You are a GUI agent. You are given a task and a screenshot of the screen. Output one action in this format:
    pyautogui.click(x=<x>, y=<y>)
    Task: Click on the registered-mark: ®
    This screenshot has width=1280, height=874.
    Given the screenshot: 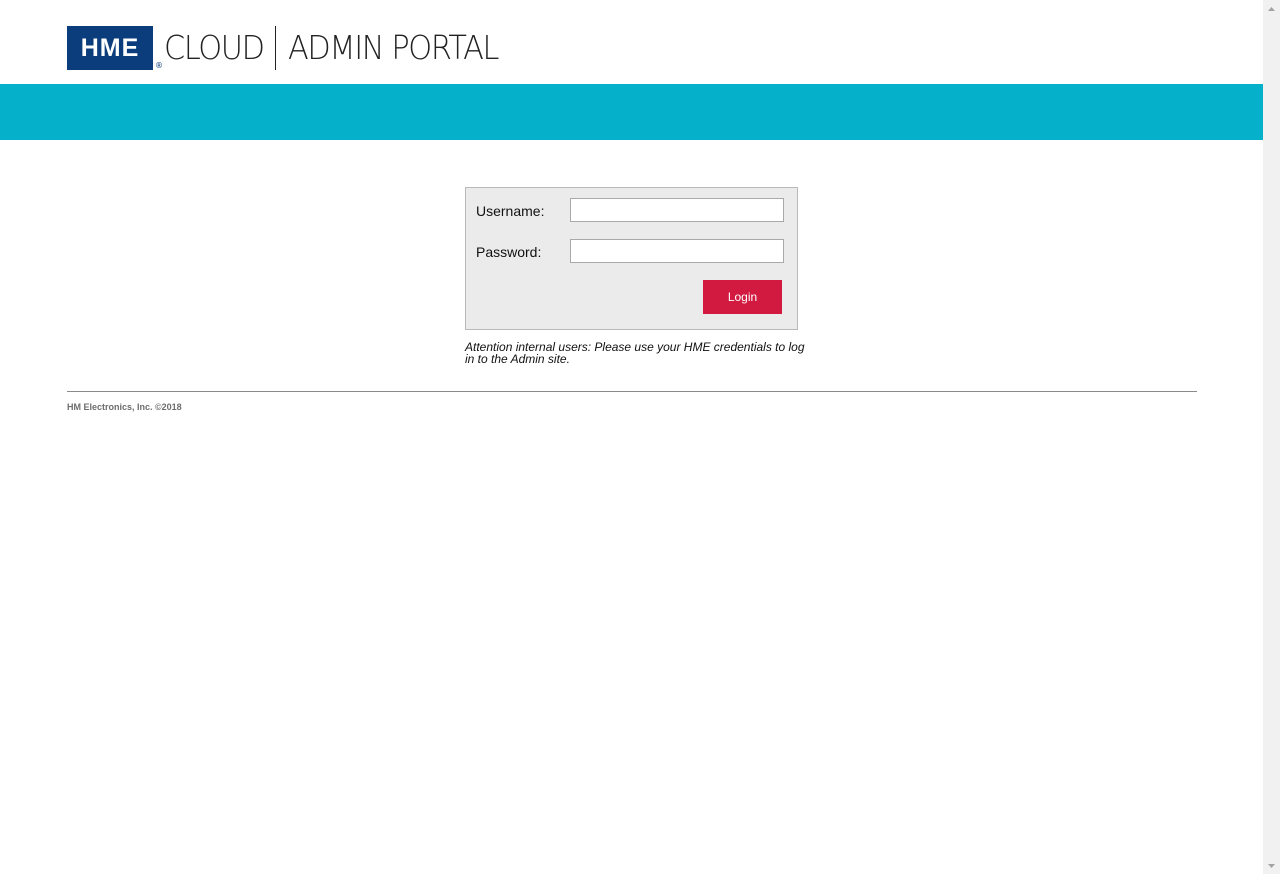 What is the action you would take?
    pyautogui.click(x=159, y=65)
    